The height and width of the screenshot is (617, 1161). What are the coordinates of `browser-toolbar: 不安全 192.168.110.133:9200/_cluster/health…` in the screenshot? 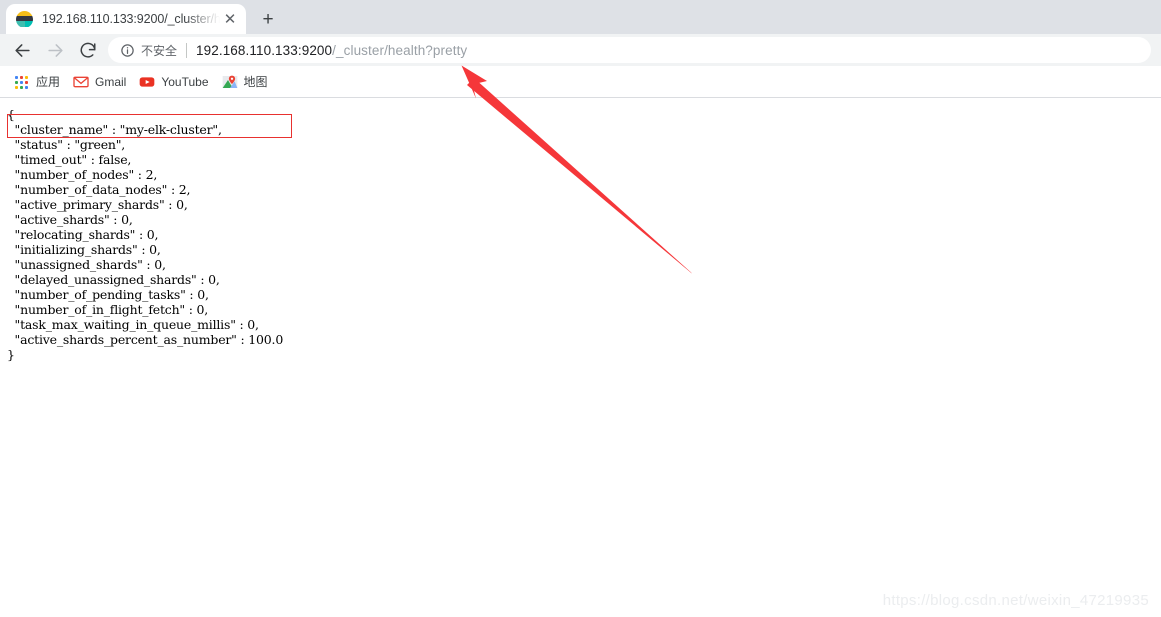 It's located at (580, 50).